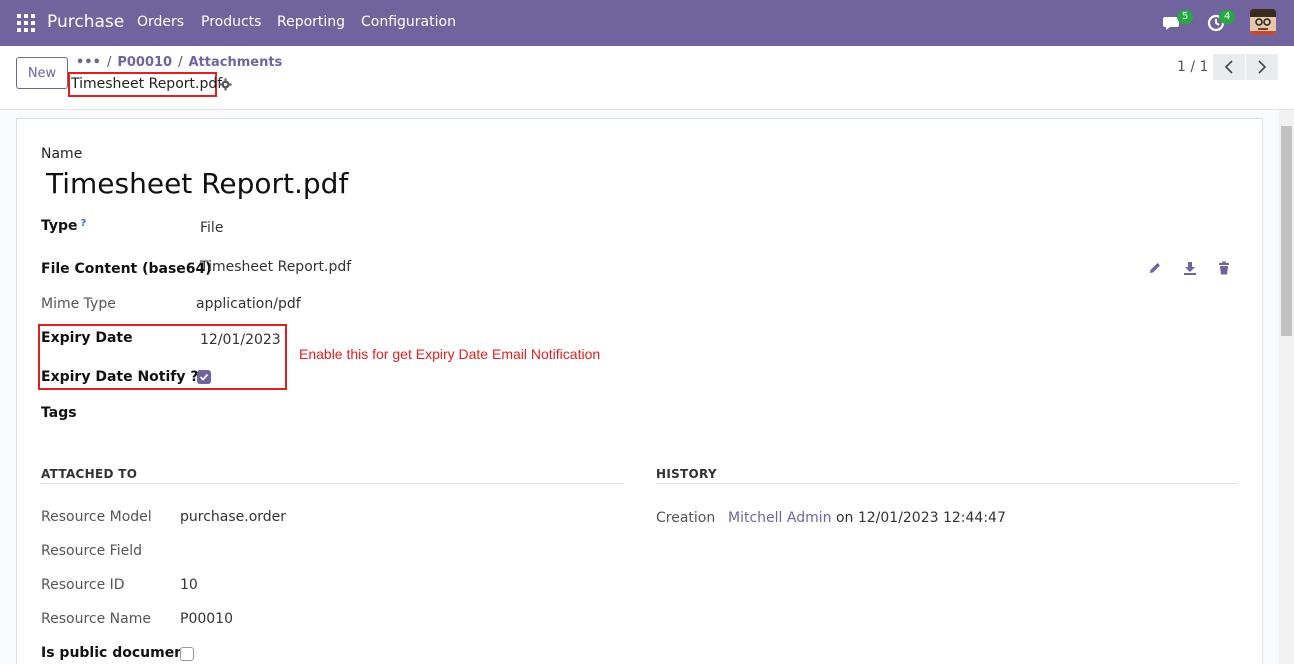 The width and height of the screenshot is (1294, 664). I want to click on resource-id-label: Resource ID, so click(83, 585).